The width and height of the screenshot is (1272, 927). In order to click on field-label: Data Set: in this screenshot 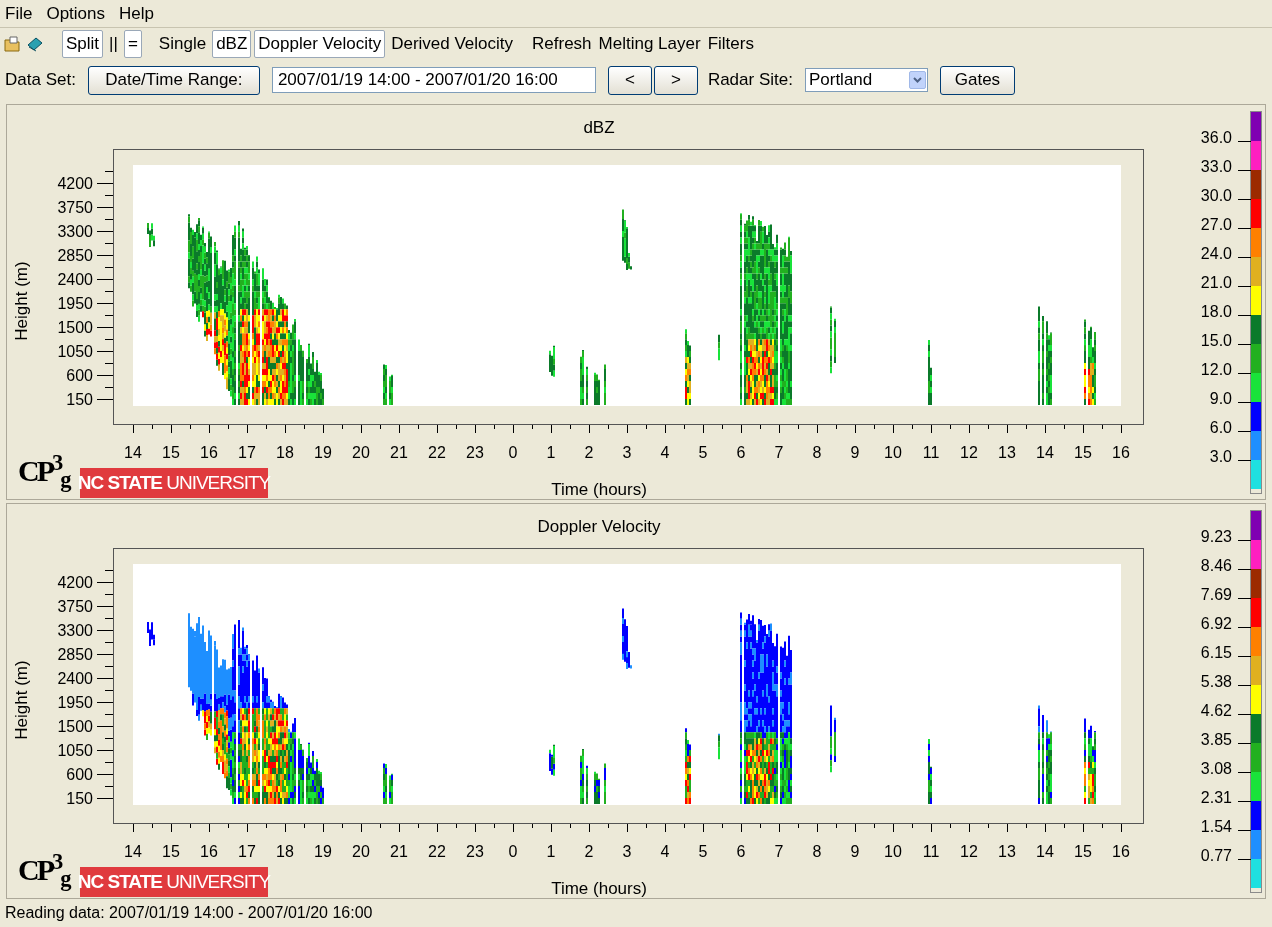, I will do `click(40, 80)`.